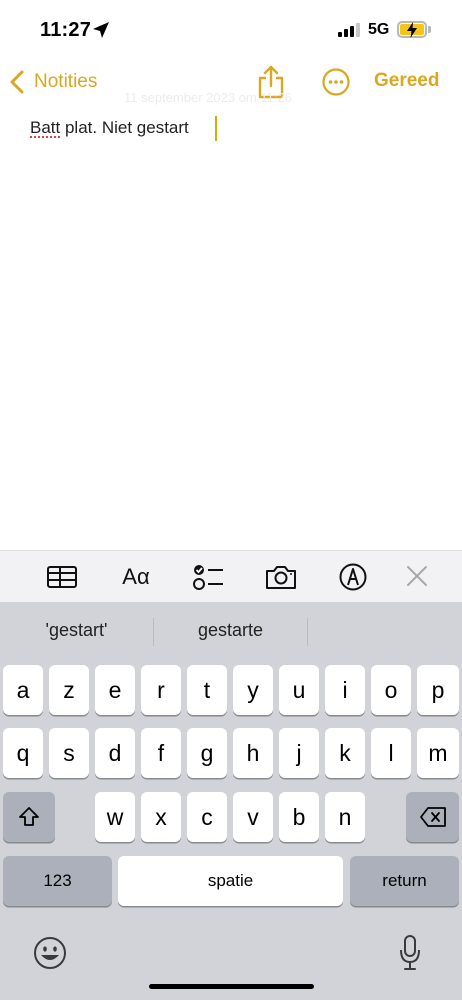  I want to click on note-text: Batt plat. Niet gestart, so click(109, 128).